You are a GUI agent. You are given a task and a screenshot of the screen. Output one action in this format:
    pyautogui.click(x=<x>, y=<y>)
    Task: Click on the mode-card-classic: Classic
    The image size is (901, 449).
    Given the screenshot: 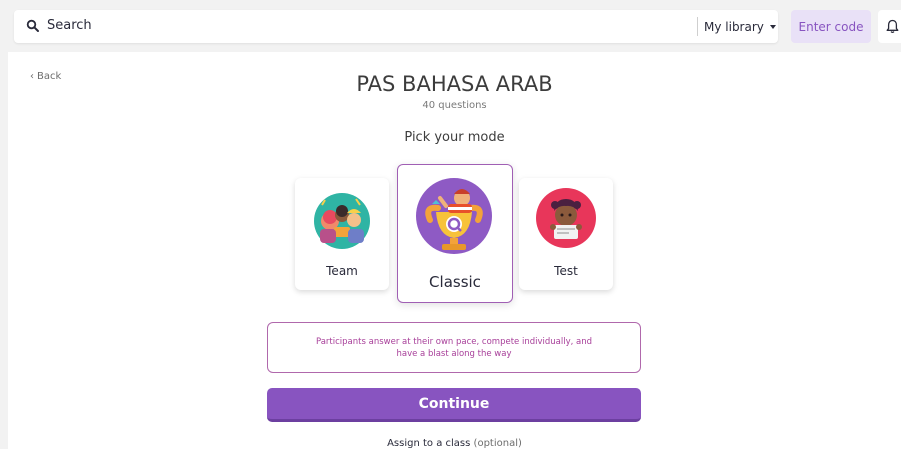 What is the action you would take?
    pyautogui.click(x=455, y=233)
    